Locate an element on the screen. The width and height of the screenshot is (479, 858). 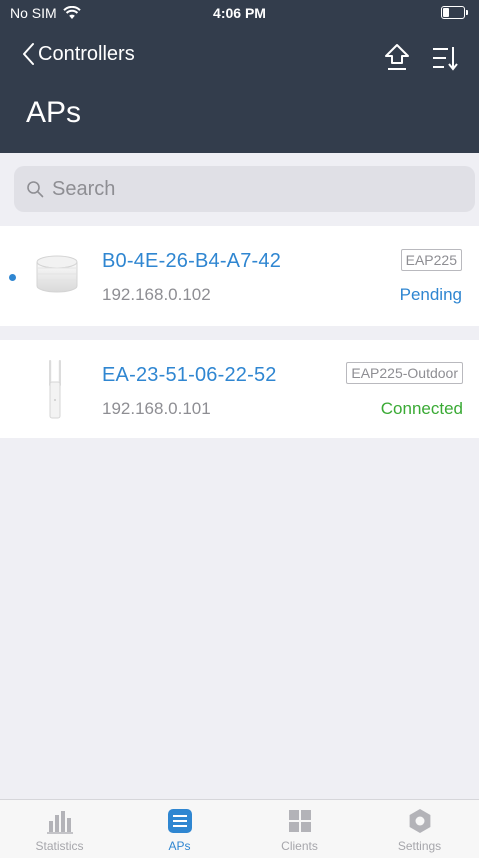
search-bar is located at coordinates (244, 189).